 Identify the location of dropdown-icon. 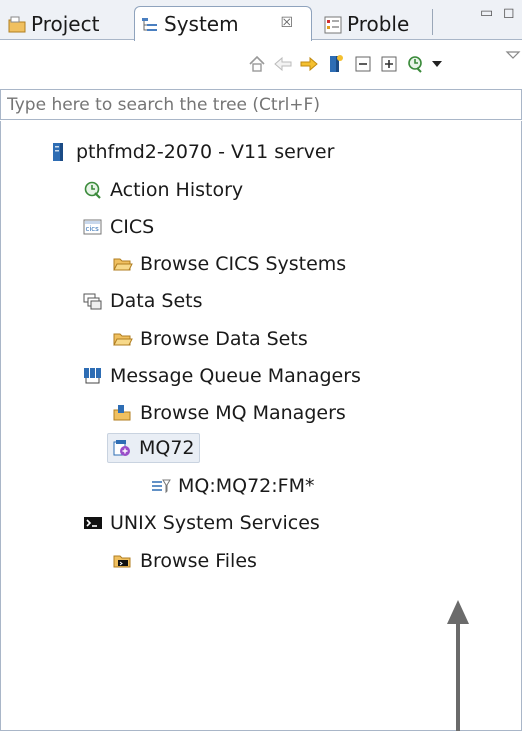
(437, 64).